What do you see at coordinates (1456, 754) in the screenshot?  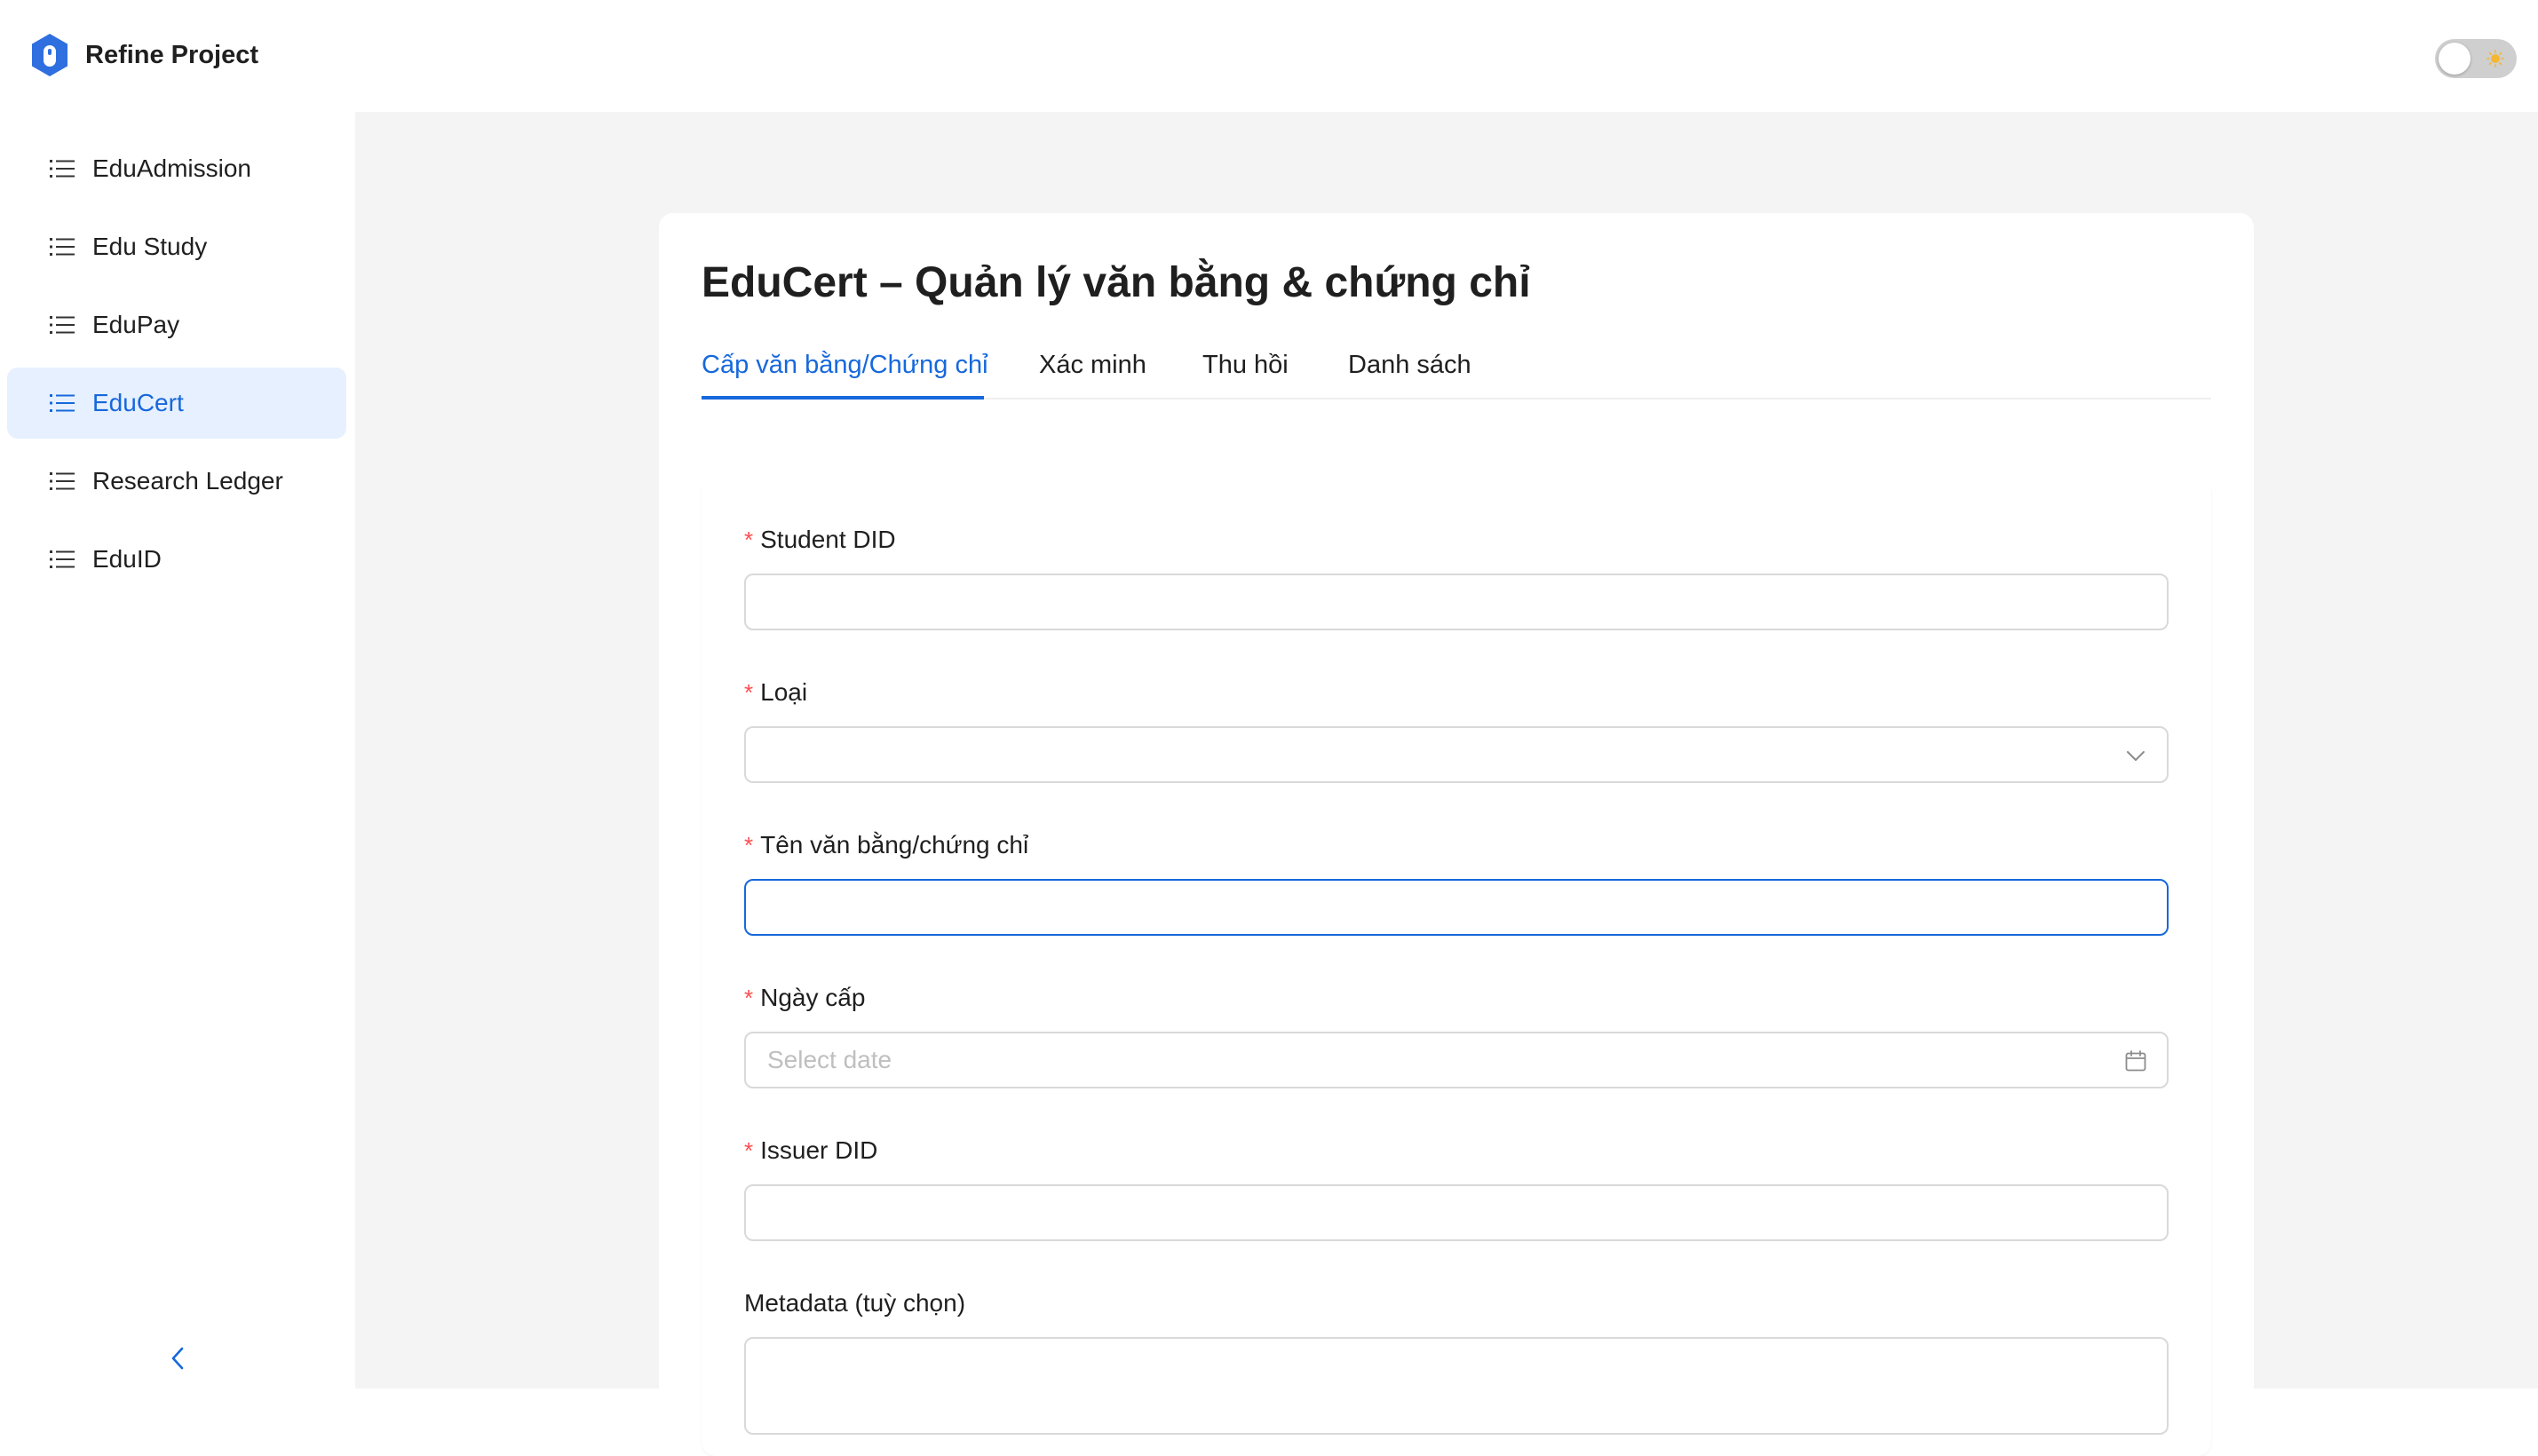 I see `type-select` at bounding box center [1456, 754].